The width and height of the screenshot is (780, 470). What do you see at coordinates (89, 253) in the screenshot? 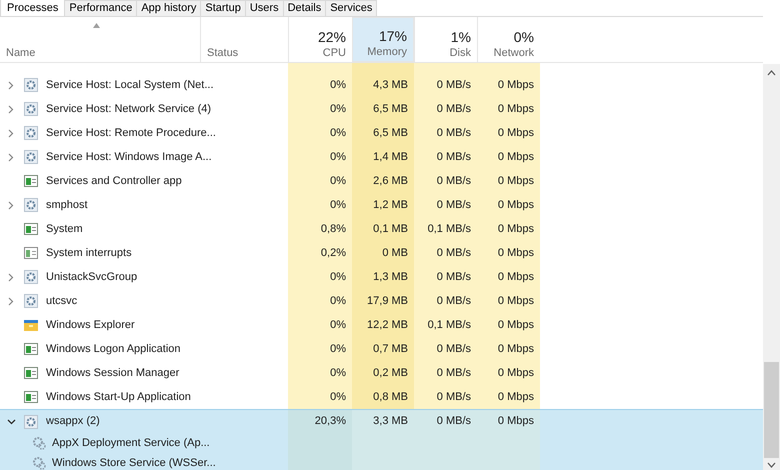
I see `process-name: System interrupts` at bounding box center [89, 253].